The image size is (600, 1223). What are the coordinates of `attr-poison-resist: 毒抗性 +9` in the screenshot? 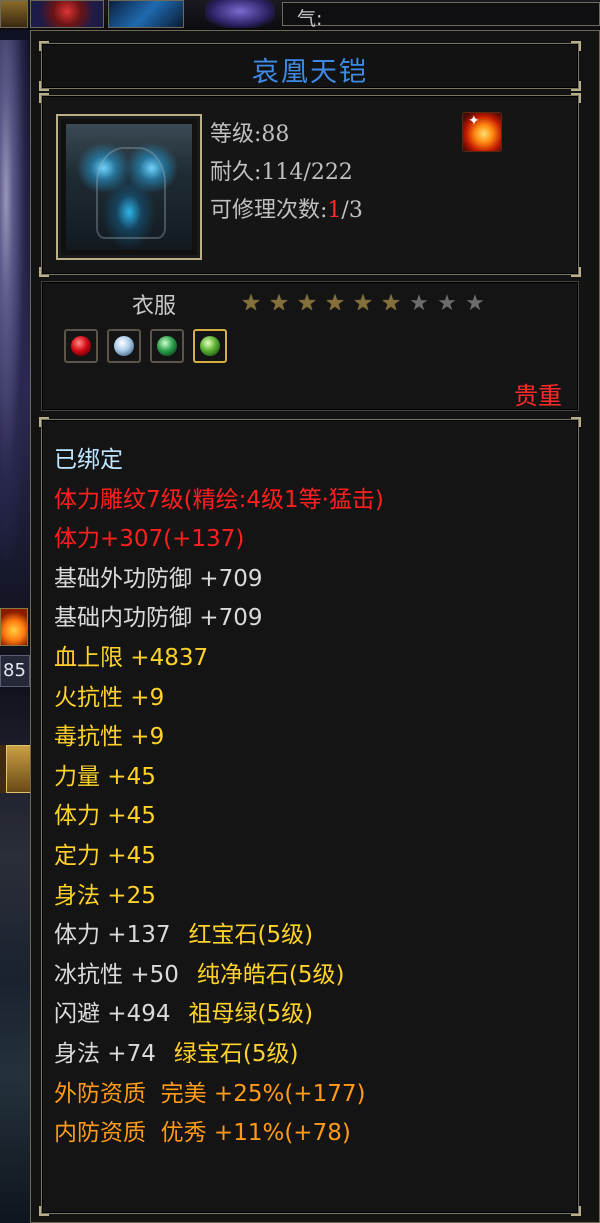 It's located at (109, 737).